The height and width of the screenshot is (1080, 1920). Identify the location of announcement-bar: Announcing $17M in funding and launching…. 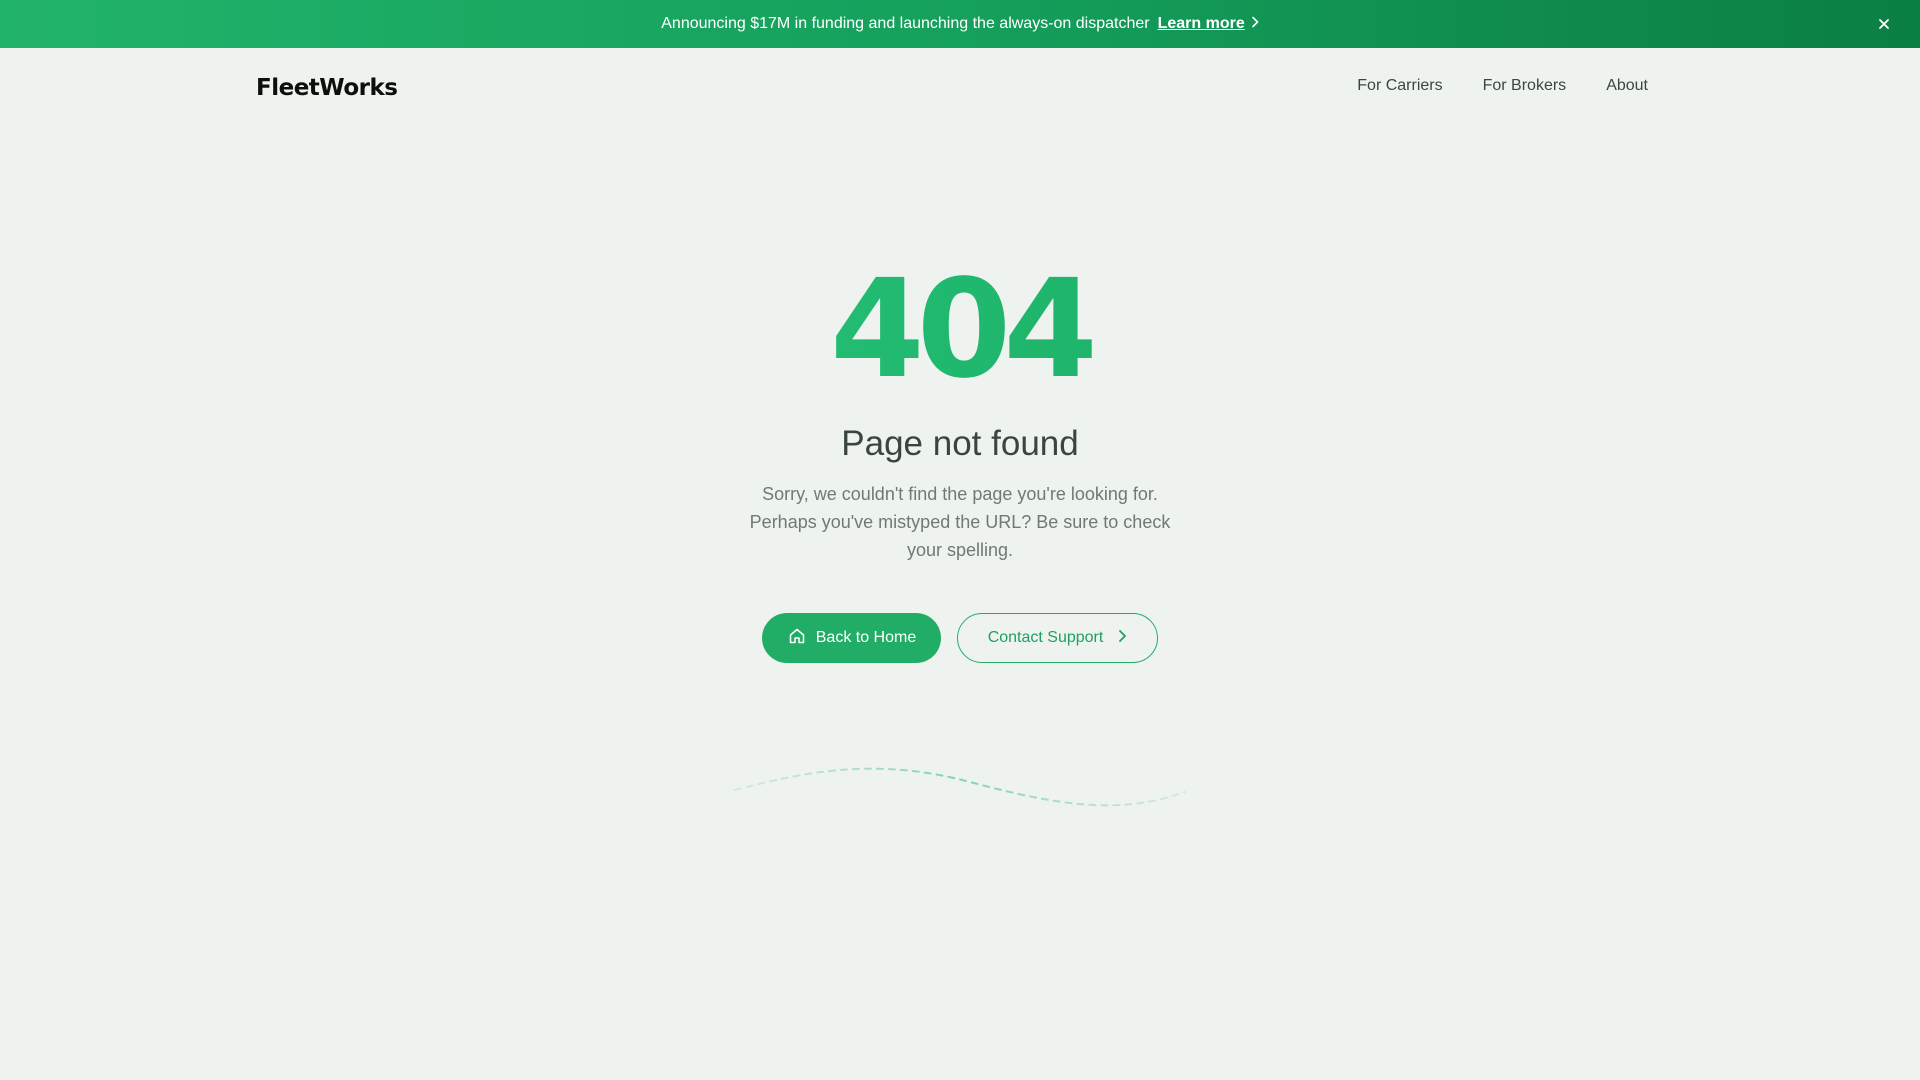
(960, 24).